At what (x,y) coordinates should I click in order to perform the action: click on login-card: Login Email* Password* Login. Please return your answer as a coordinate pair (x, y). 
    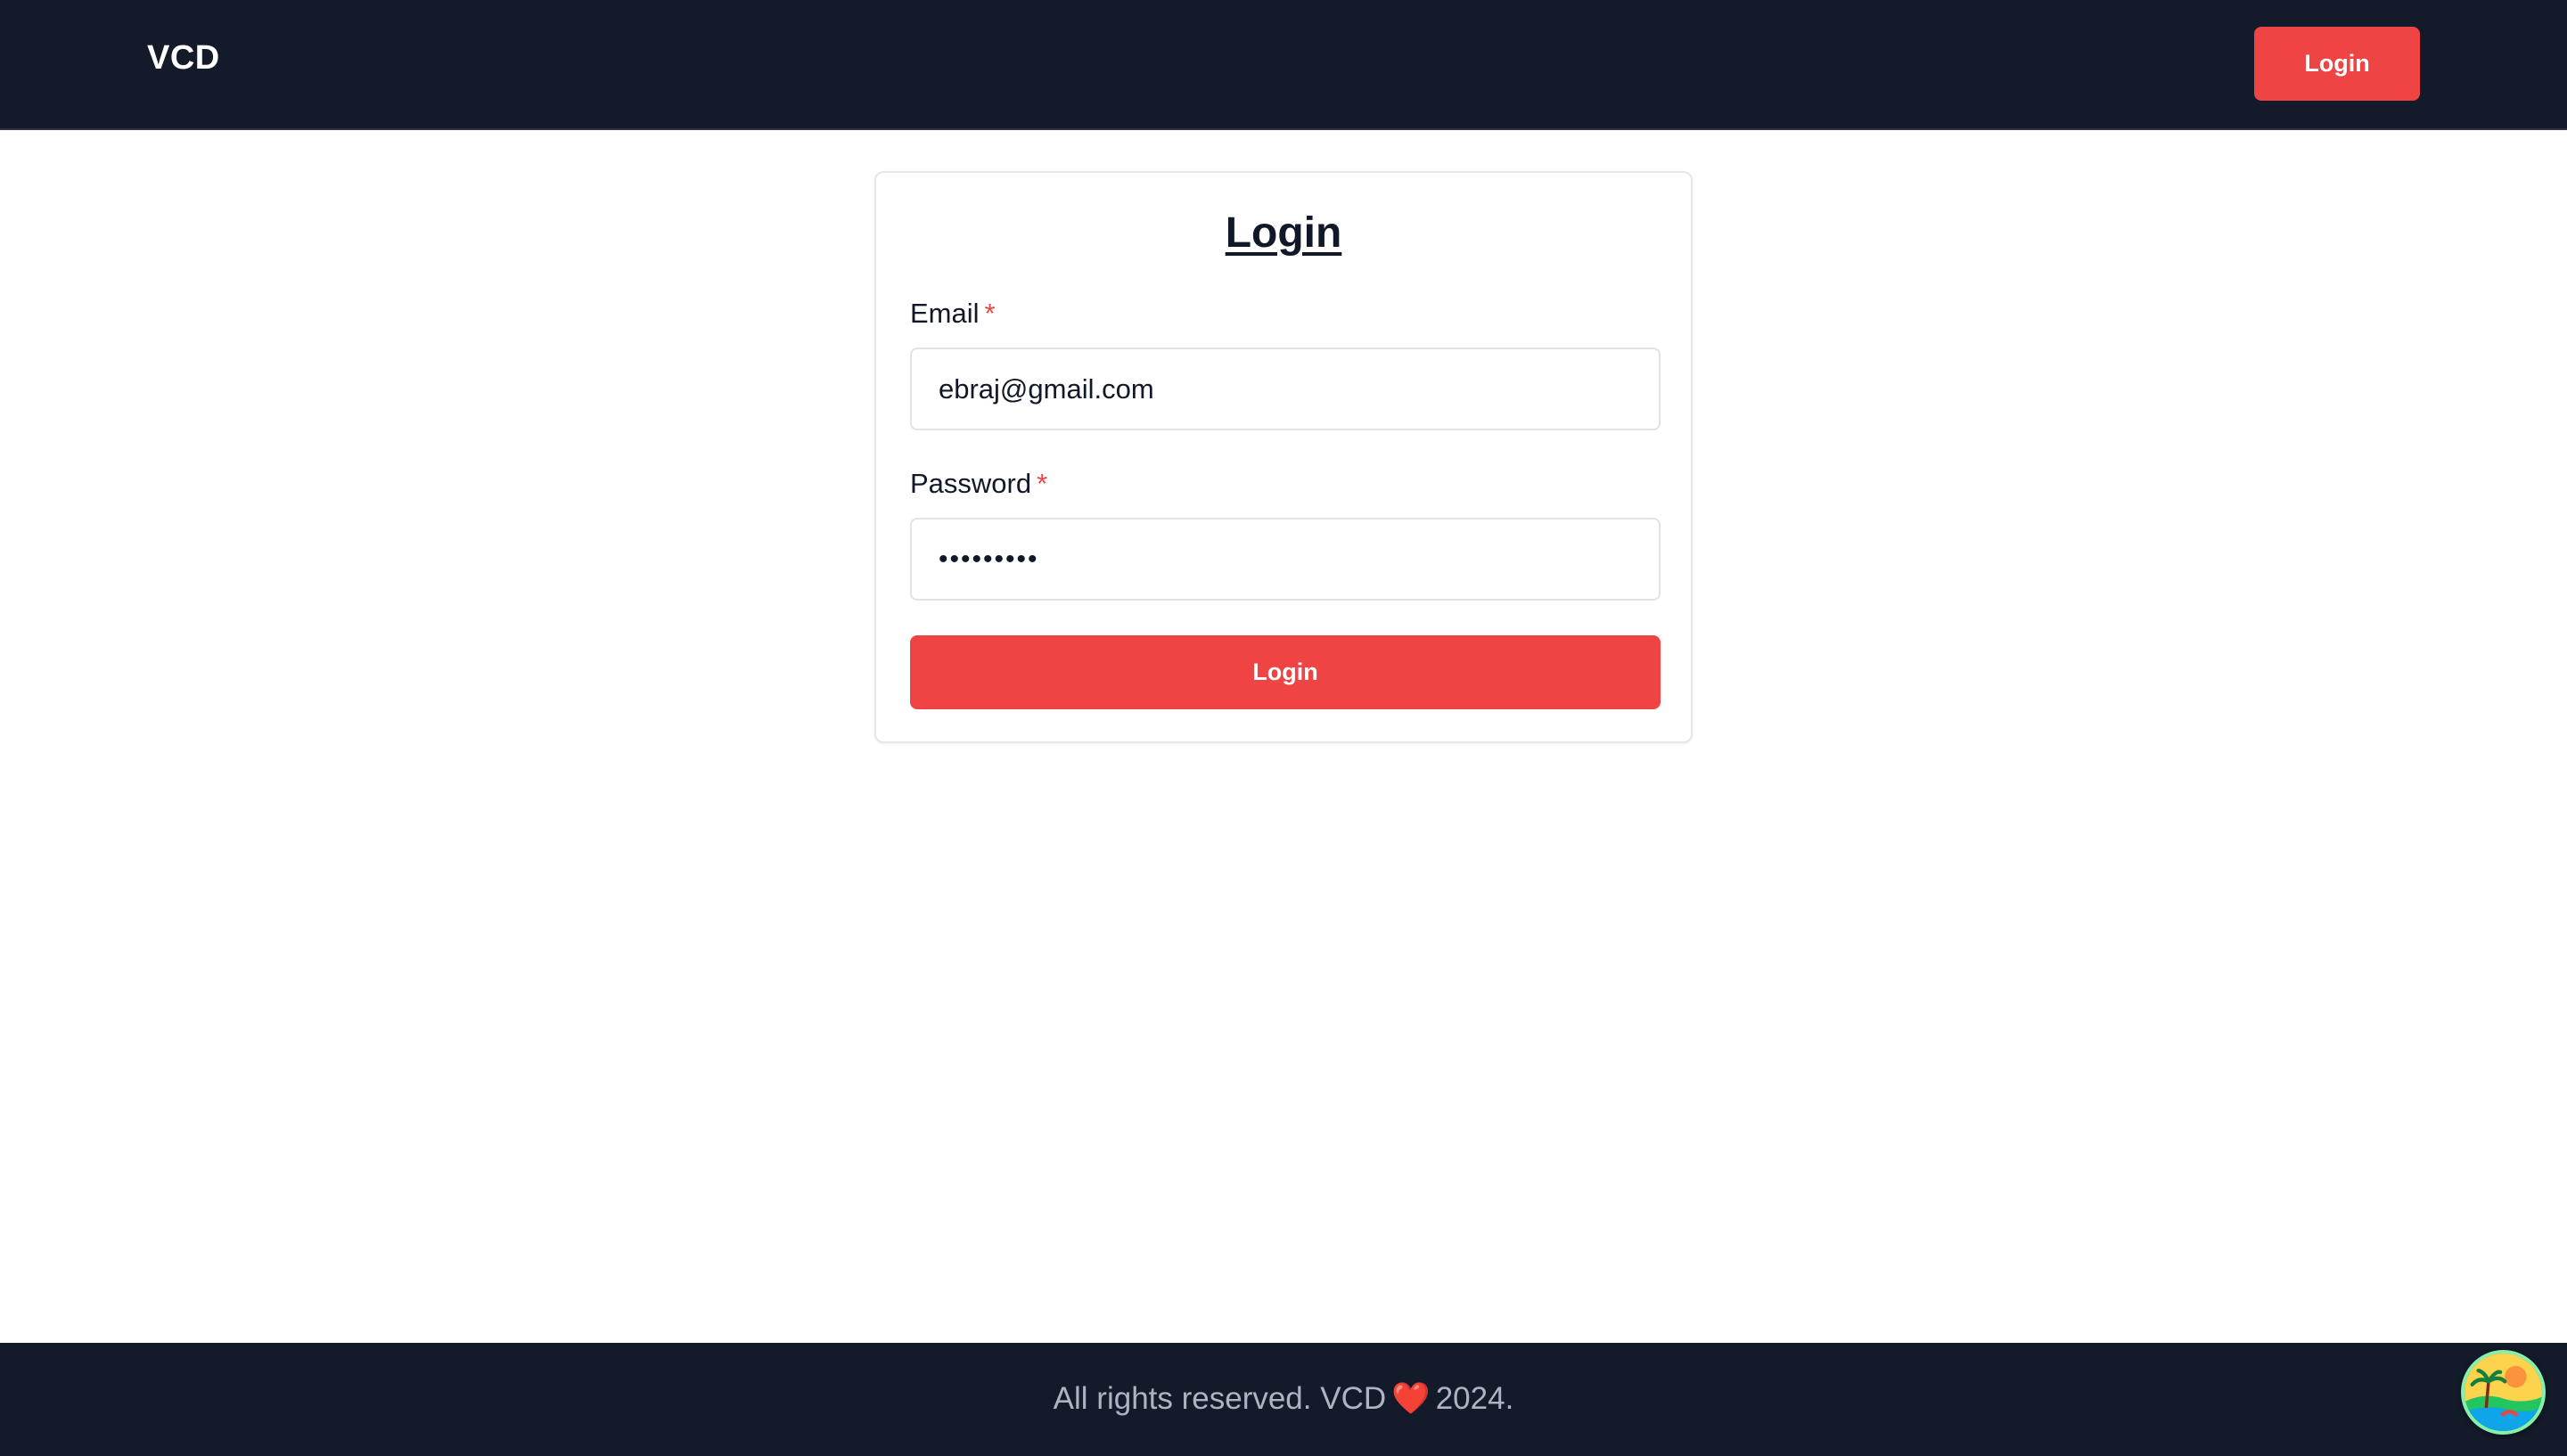
    Looking at the image, I should click on (1283, 457).